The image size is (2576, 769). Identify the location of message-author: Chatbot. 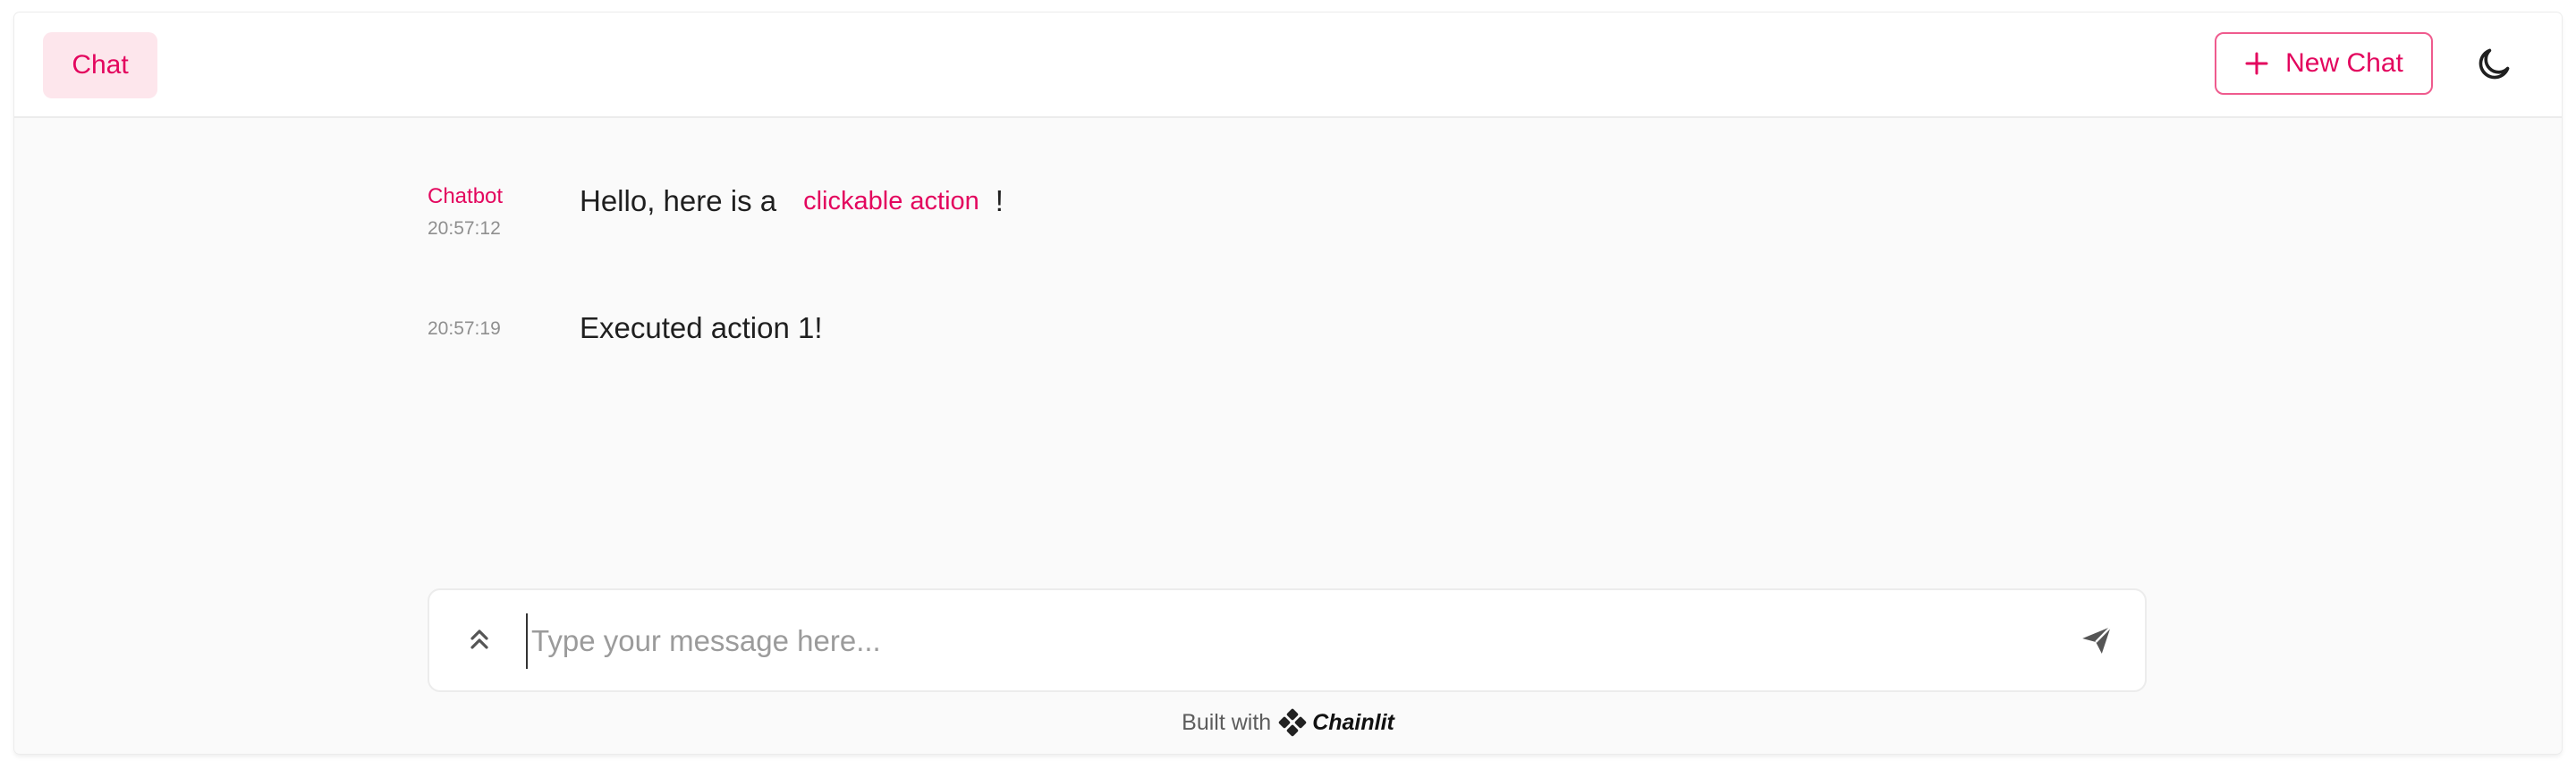
(466, 196).